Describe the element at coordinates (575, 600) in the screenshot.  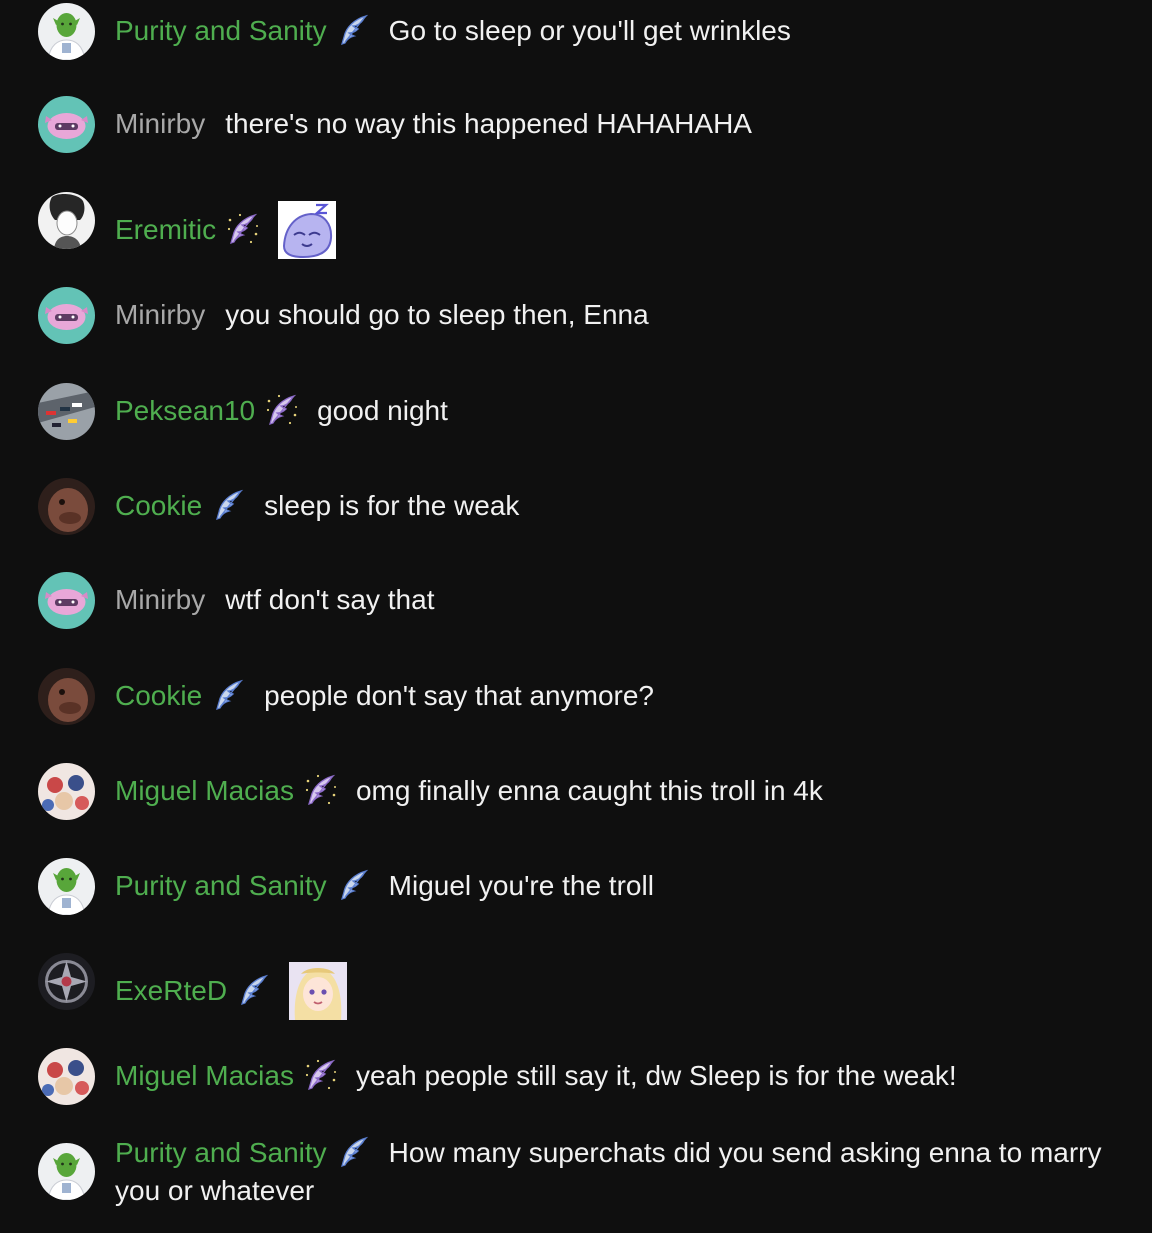
I see `chat-message: Minirby wtf don't say that` at that location.